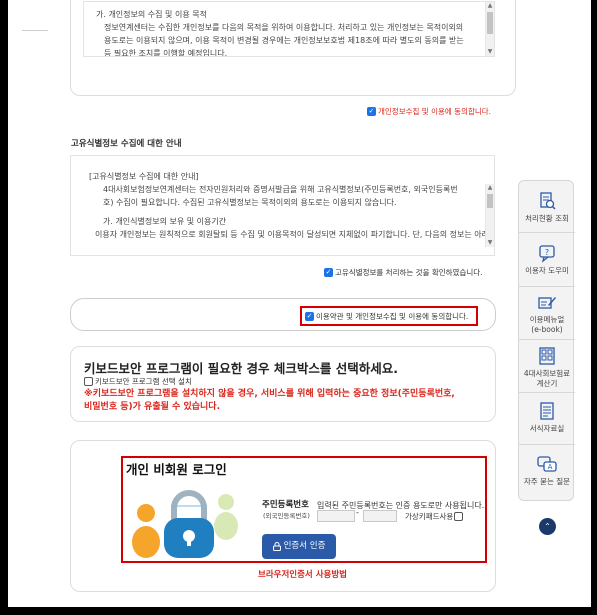 The image size is (597, 615). Describe the element at coordinates (304, 546) in the screenshot. I see `cert-auth-label: 인증서 인증` at that location.